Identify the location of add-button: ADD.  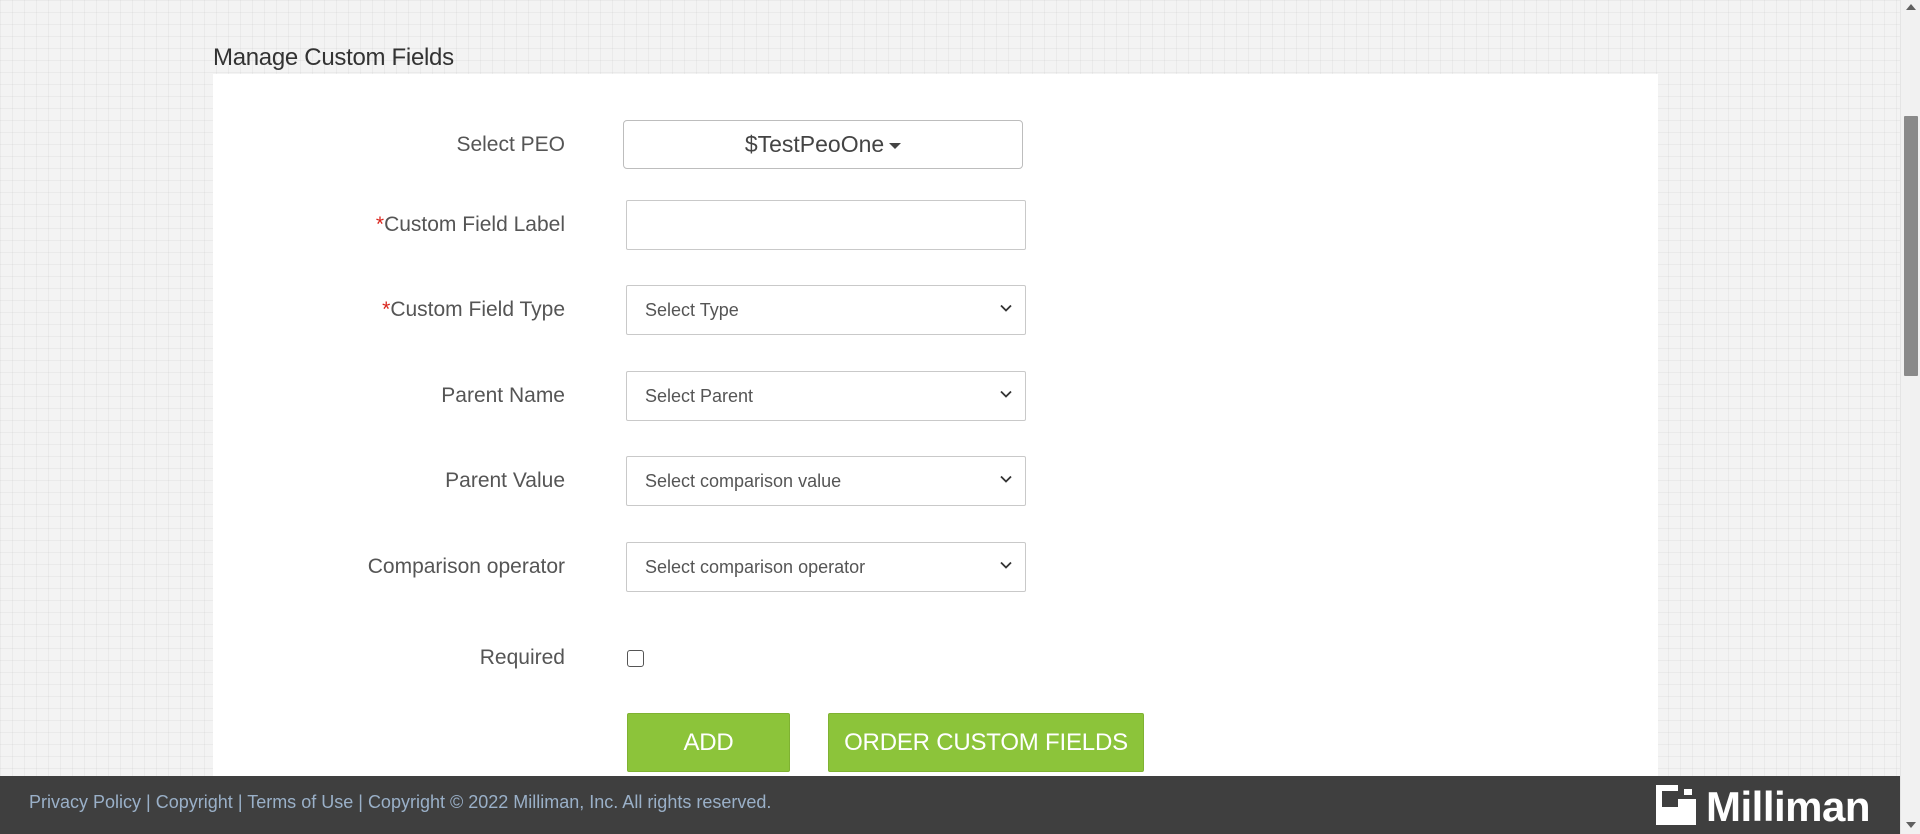
(708, 742).